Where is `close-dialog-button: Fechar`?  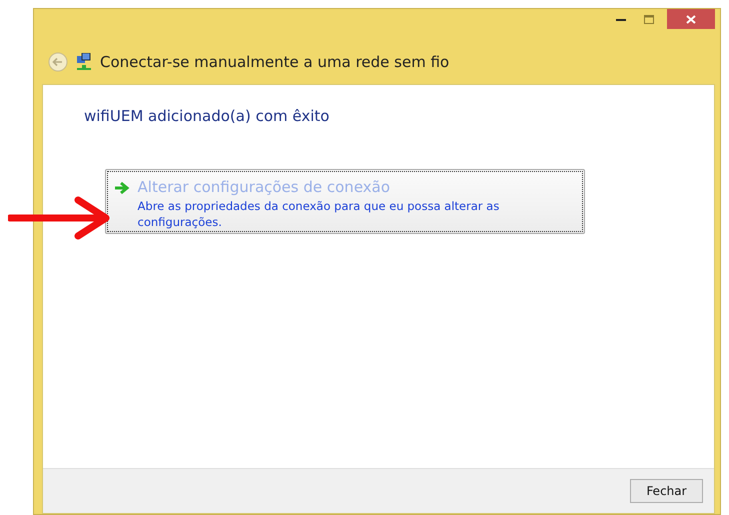
close-dialog-button: Fechar is located at coordinates (666, 491).